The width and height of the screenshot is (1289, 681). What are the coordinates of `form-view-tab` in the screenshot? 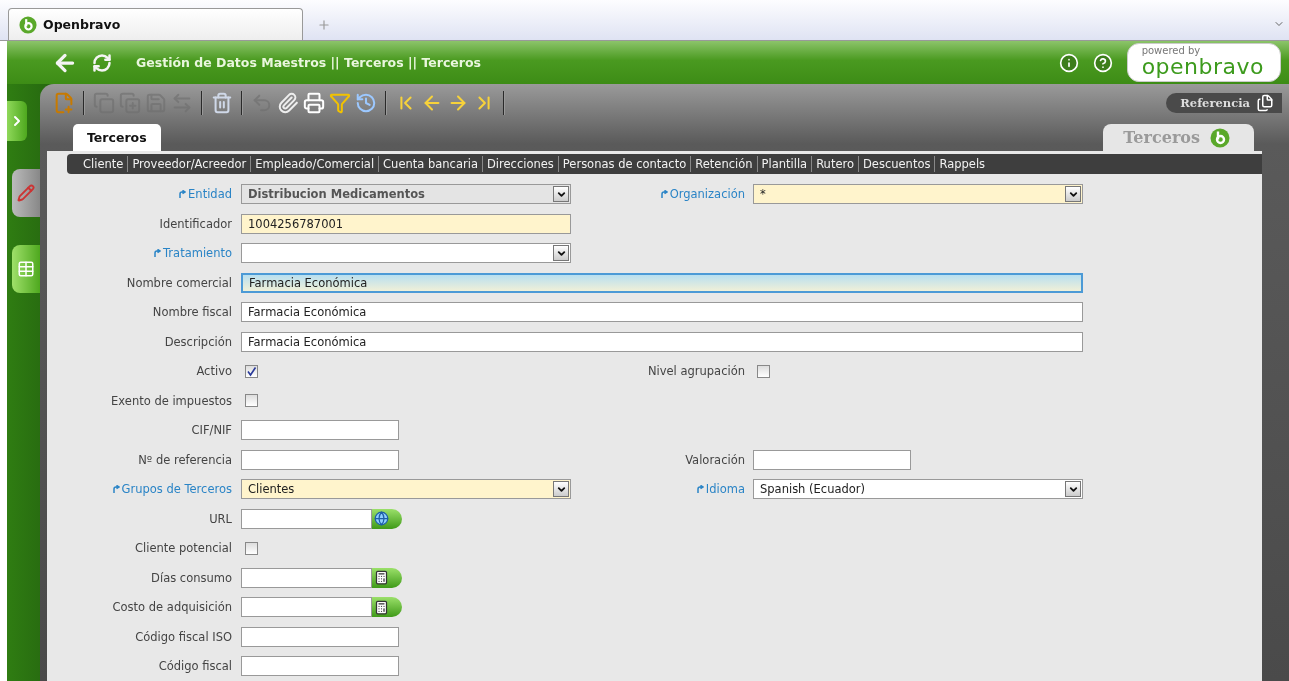 It's located at (26, 193).